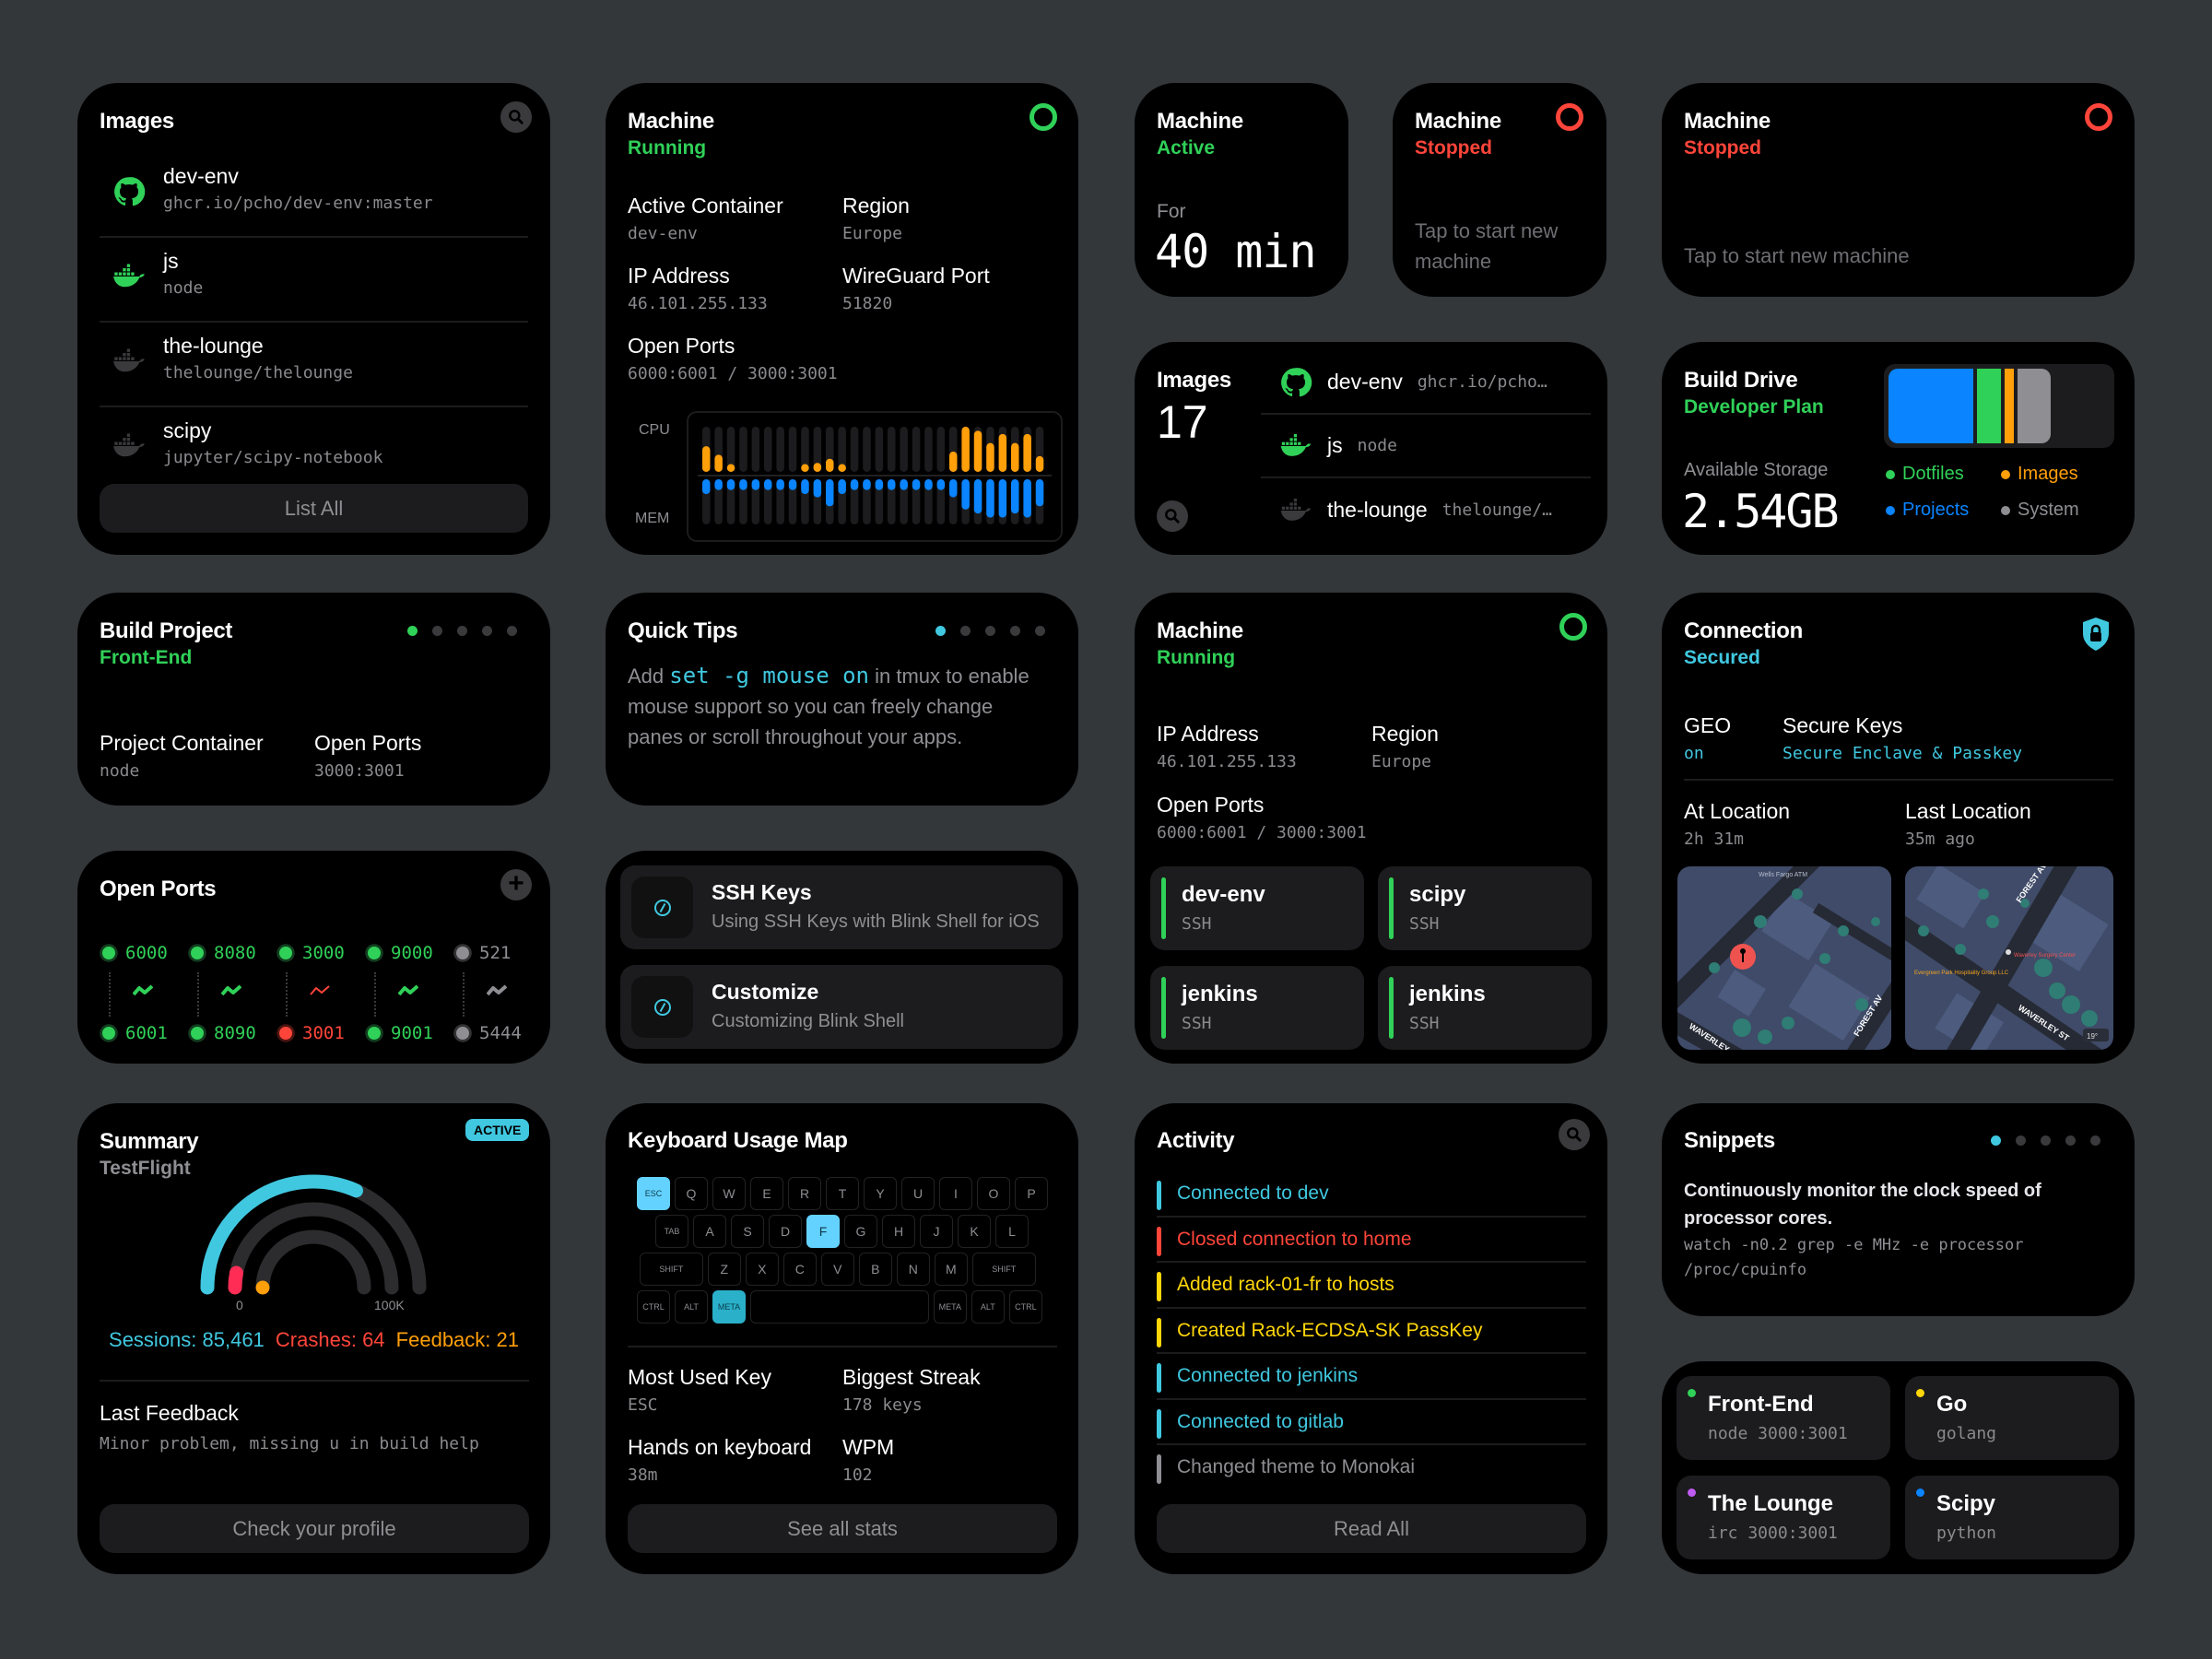 This screenshot has width=2212, height=1659. I want to click on port-item: 8080, so click(222, 953).